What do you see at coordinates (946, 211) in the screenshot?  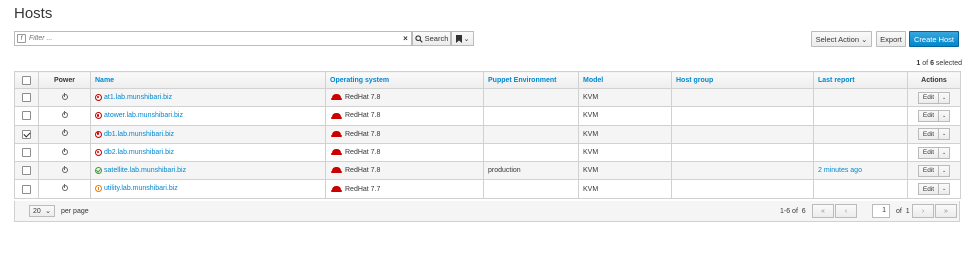 I see `last-page-button: »` at bounding box center [946, 211].